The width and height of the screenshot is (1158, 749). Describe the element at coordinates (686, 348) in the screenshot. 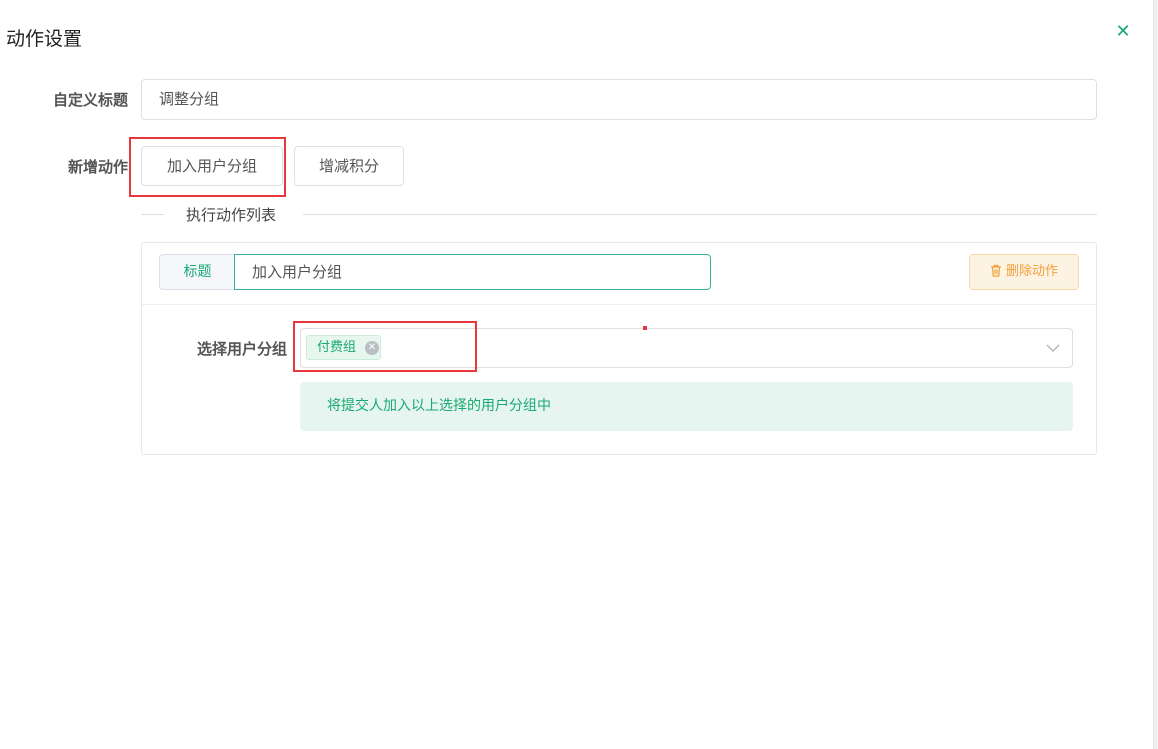

I see `user-group-select` at that location.